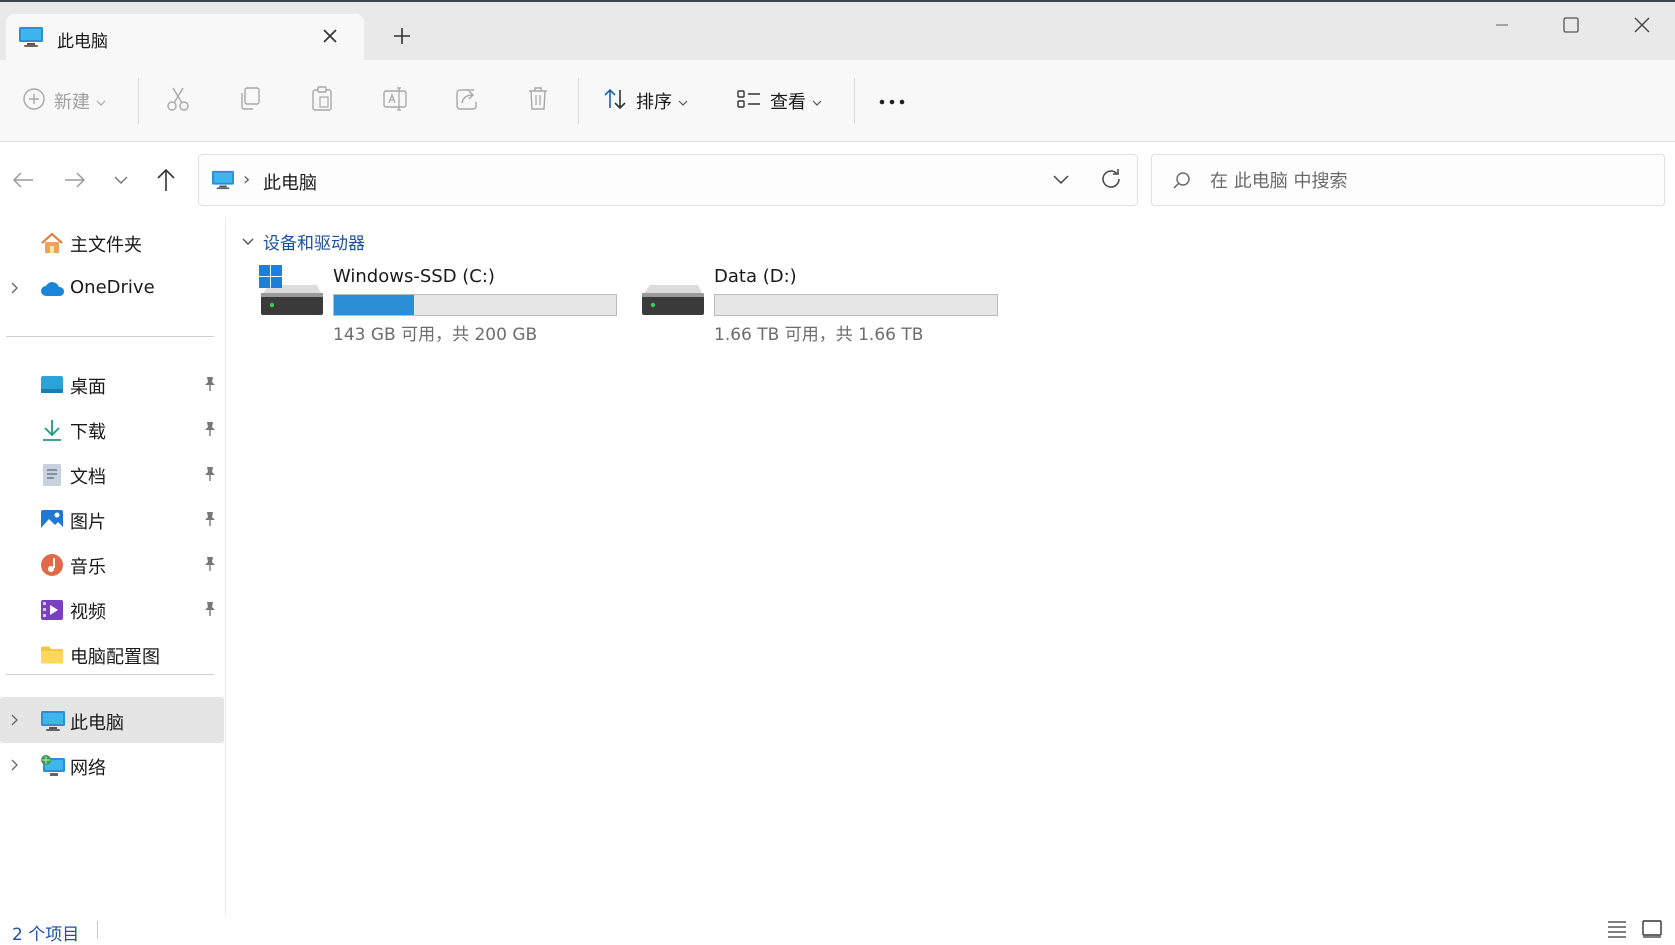 This screenshot has height=945, width=1675. I want to click on sidebar-item-documents: 文档, so click(112, 474).